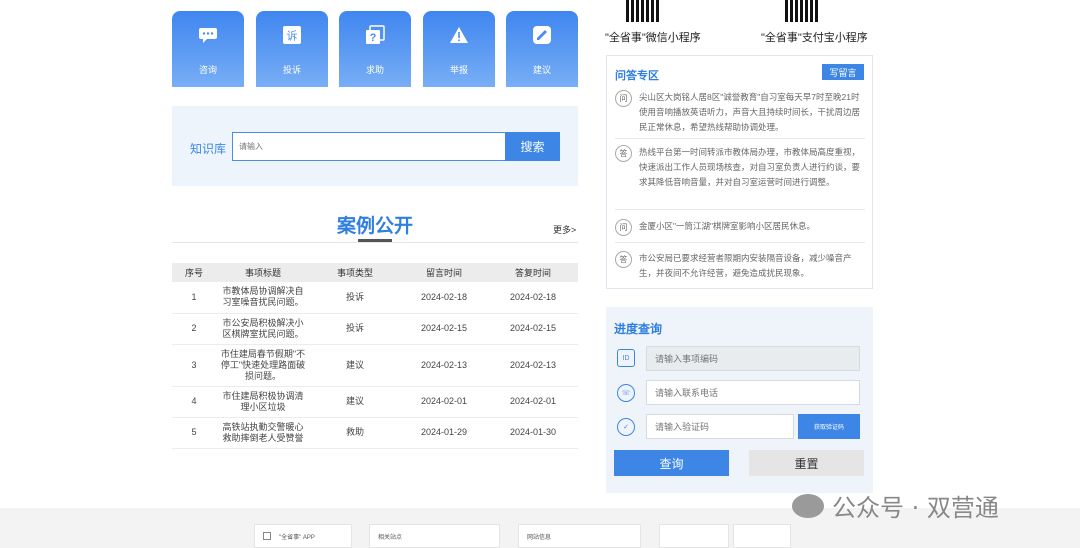 This screenshot has width=1080, height=548. What do you see at coordinates (671, 463) in the screenshot?
I see `query-button: 查询` at bounding box center [671, 463].